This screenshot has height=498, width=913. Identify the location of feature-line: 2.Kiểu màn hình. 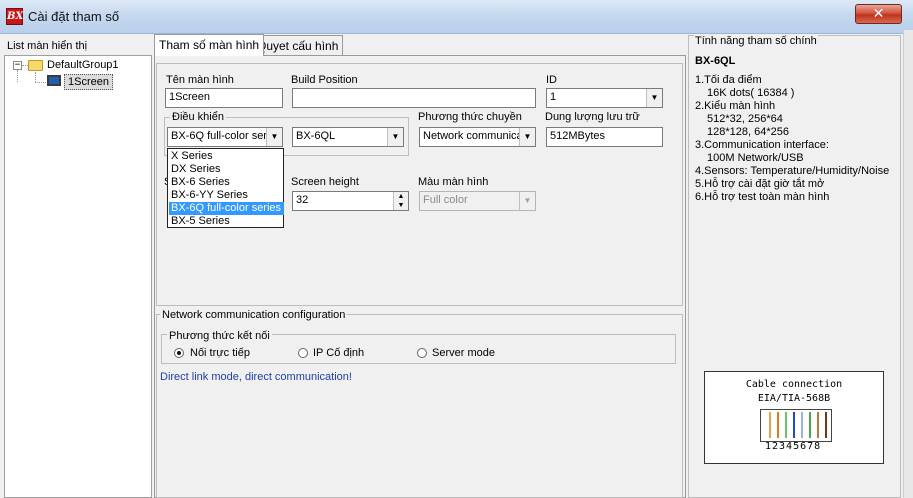
(735, 106).